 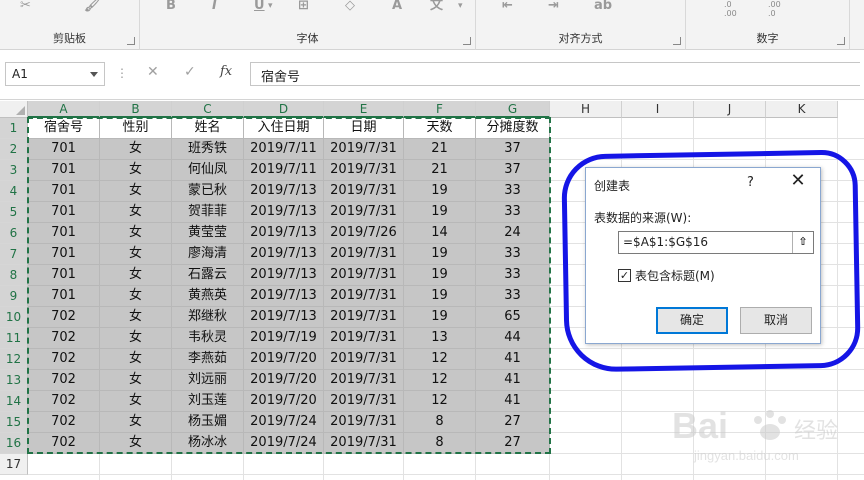 What do you see at coordinates (131, 41) in the screenshot?
I see `clipboard-launcher-icon` at bounding box center [131, 41].